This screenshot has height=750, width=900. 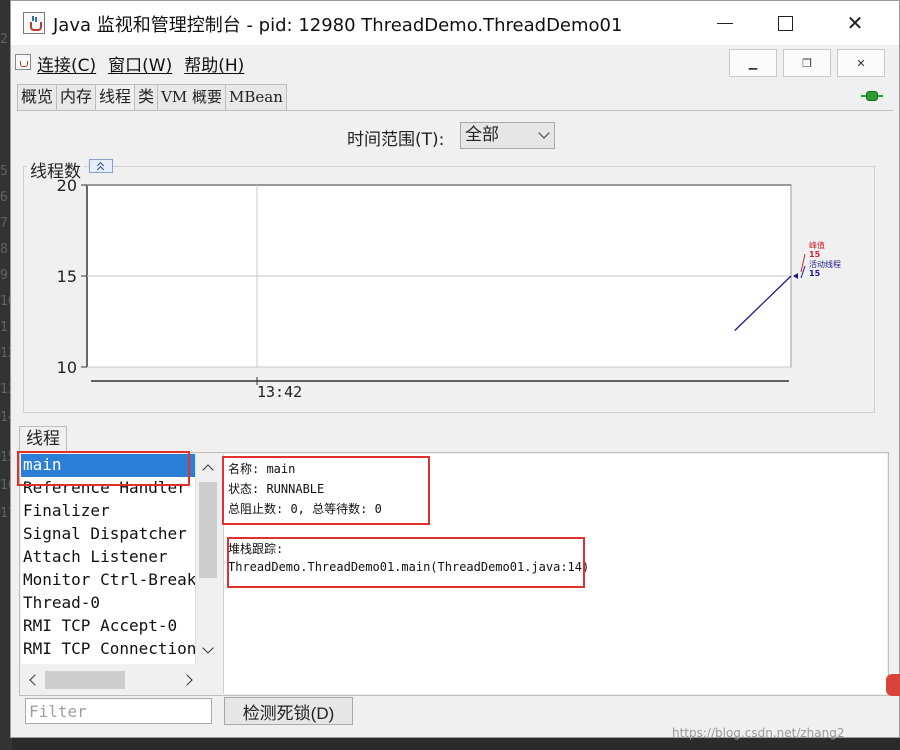 What do you see at coordinates (108, 603) in the screenshot?
I see `list-item: Thread-0` at bounding box center [108, 603].